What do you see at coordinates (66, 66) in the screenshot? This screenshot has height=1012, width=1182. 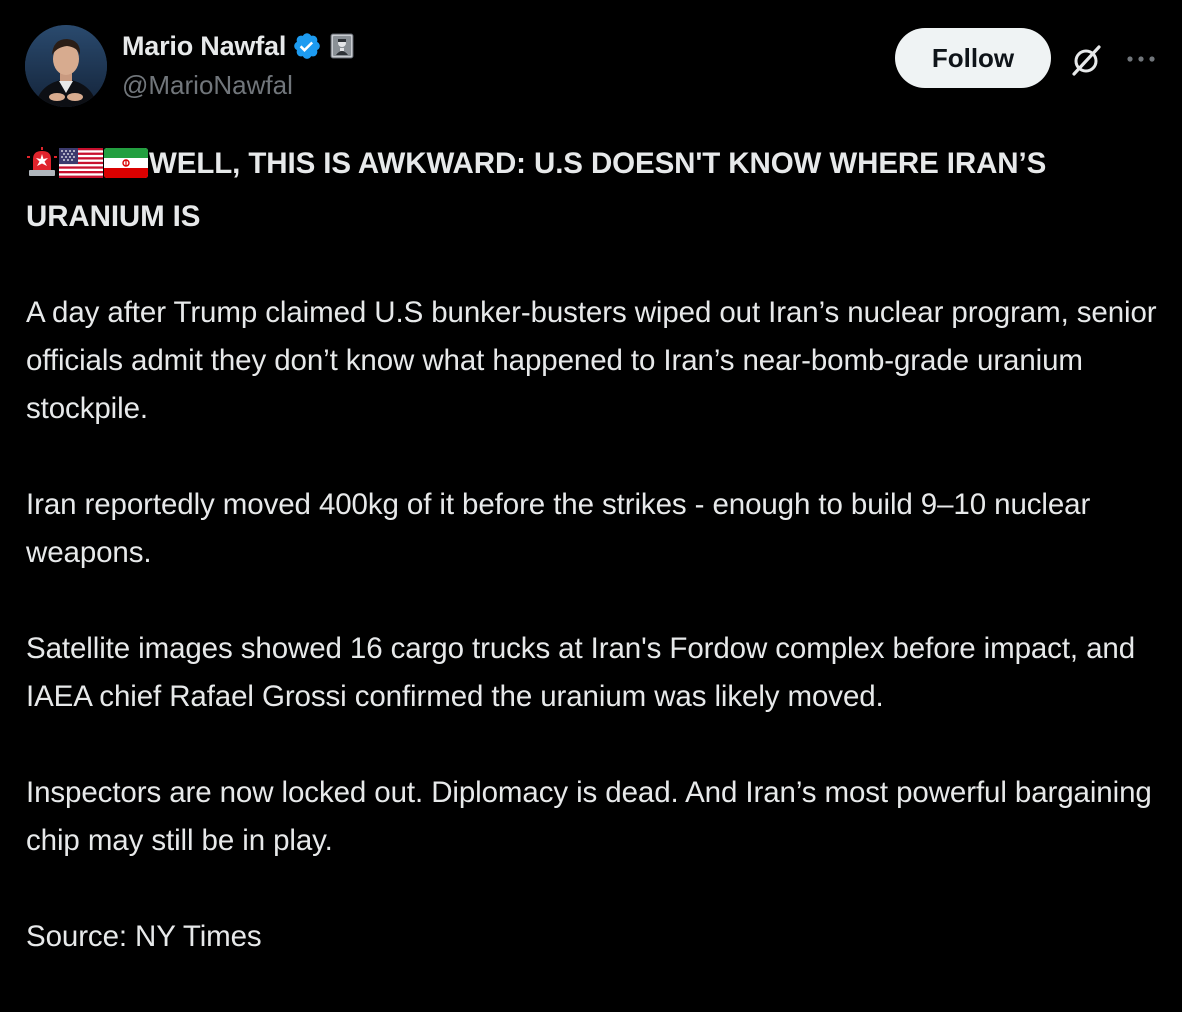 I see `avatar` at bounding box center [66, 66].